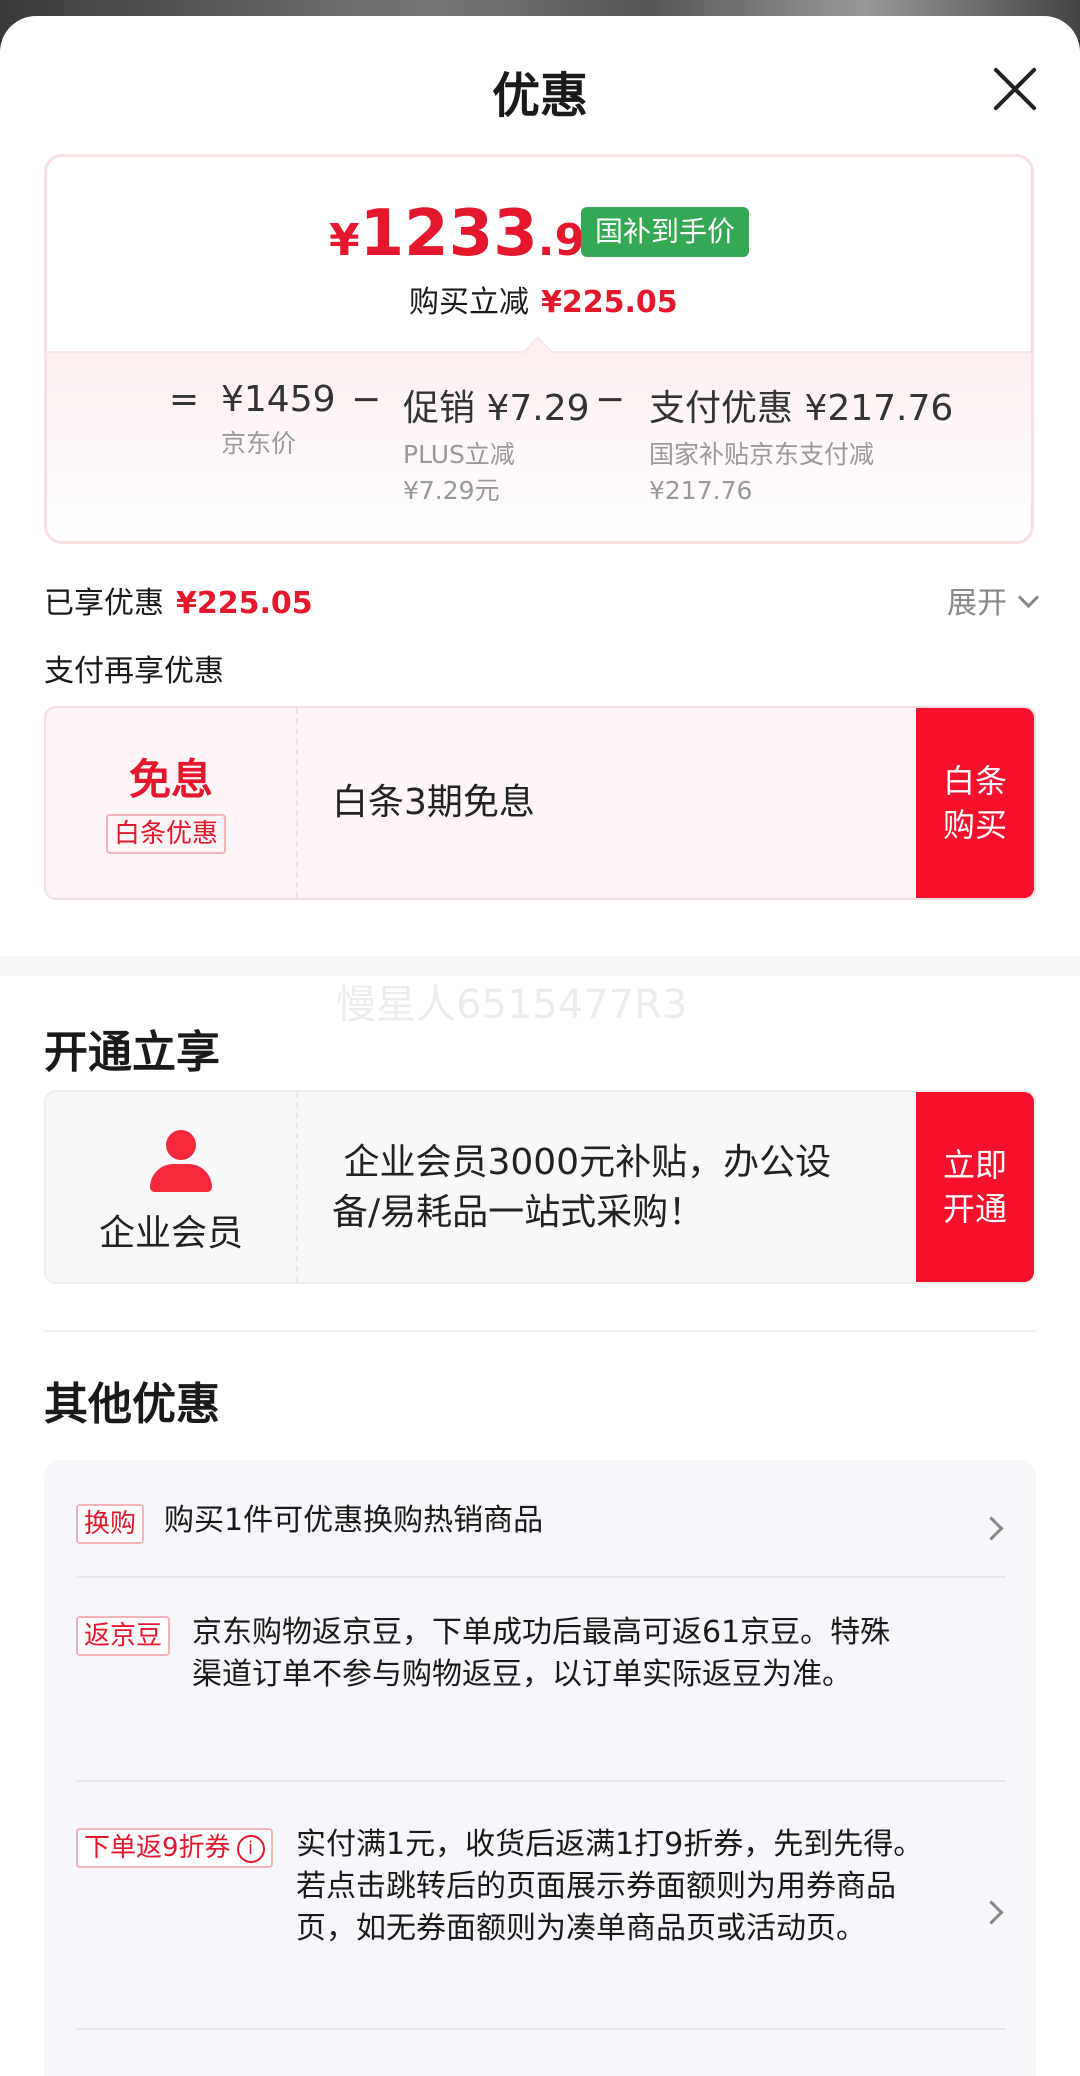 This screenshot has width=1080, height=2076. Describe the element at coordinates (975, 803) in the screenshot. I see `baitiao-buy-button: 白条 购买` at that location.